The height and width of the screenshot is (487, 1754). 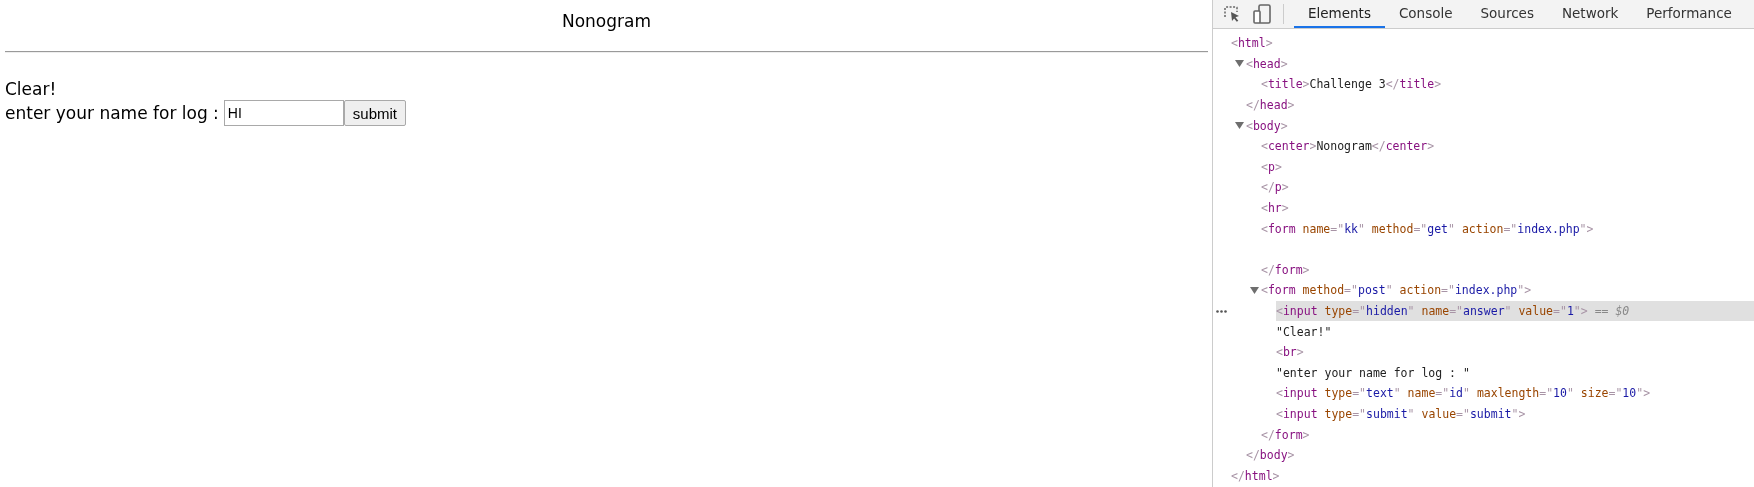 What do you see at coordinates (1425, 14) in the screenshot?
I see `devtools-tab: Console` at bounding box center [1425, 14].